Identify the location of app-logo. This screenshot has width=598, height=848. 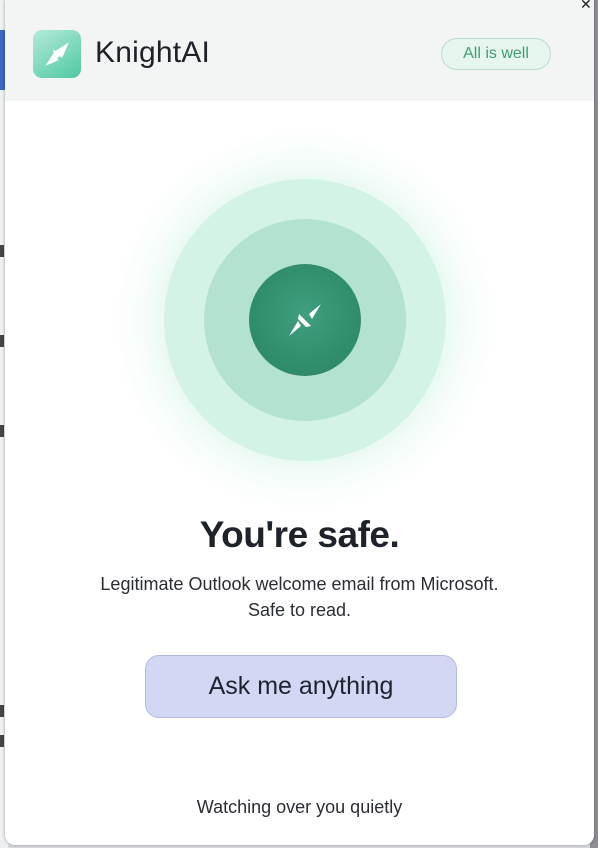
(57, 54).